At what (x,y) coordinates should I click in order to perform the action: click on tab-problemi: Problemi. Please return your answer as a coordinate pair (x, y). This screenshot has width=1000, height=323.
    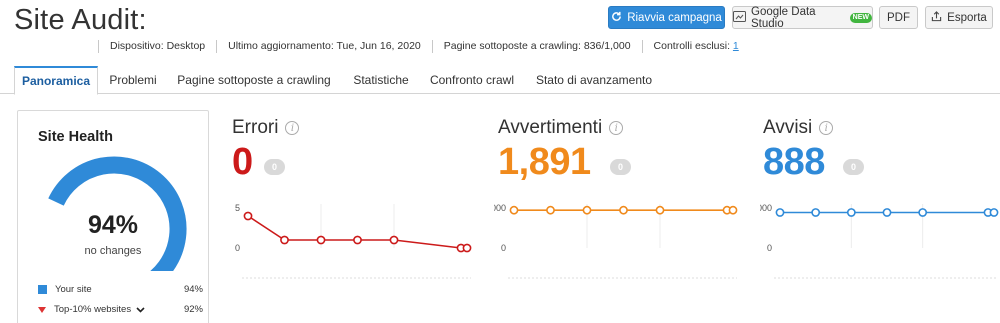
    Looking at the image, I should click on (133, 80).